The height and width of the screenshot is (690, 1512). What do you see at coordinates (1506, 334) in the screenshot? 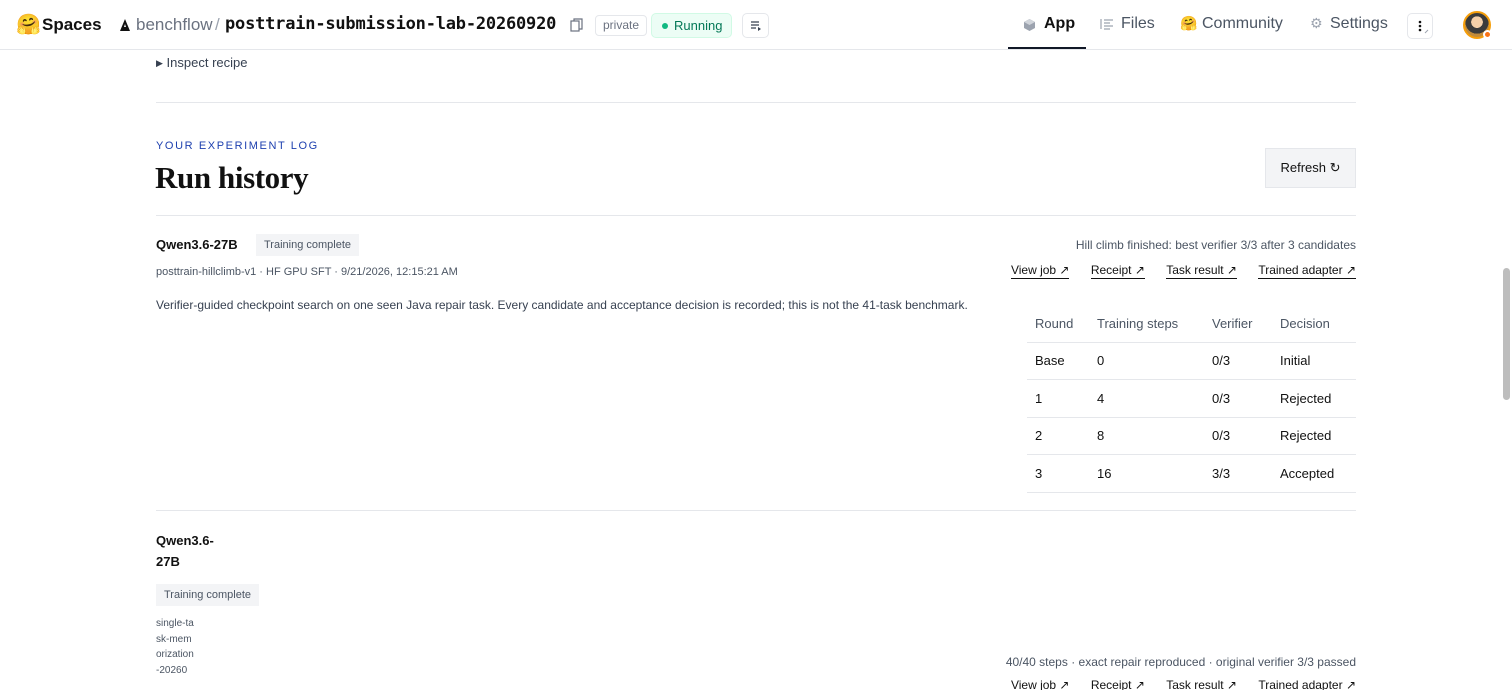
I see `scrollbar-thumb` at bounding box center [1506, 334].